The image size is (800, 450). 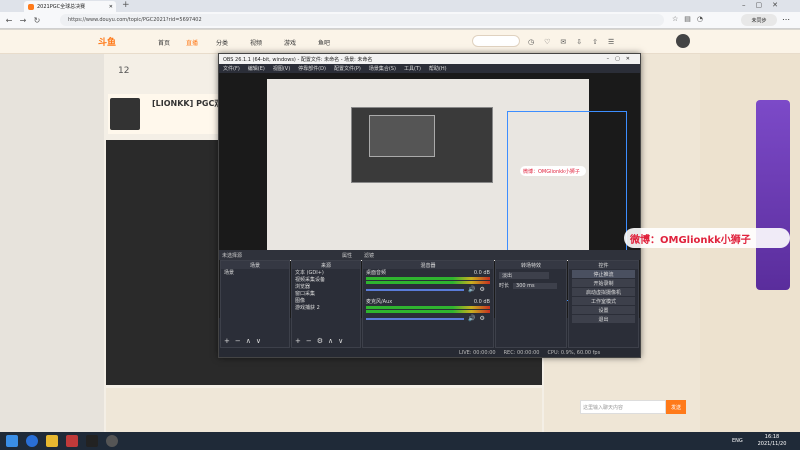 What do you see at coordinates (428, 304) in the screenshot?
I see `mixer-dock: 混音器 桌面音频 0.0 dB 🔊 ⚙ 麦克风/Aux 0.0 dB 🔊 ⚙` at bounding box center [428, 304].